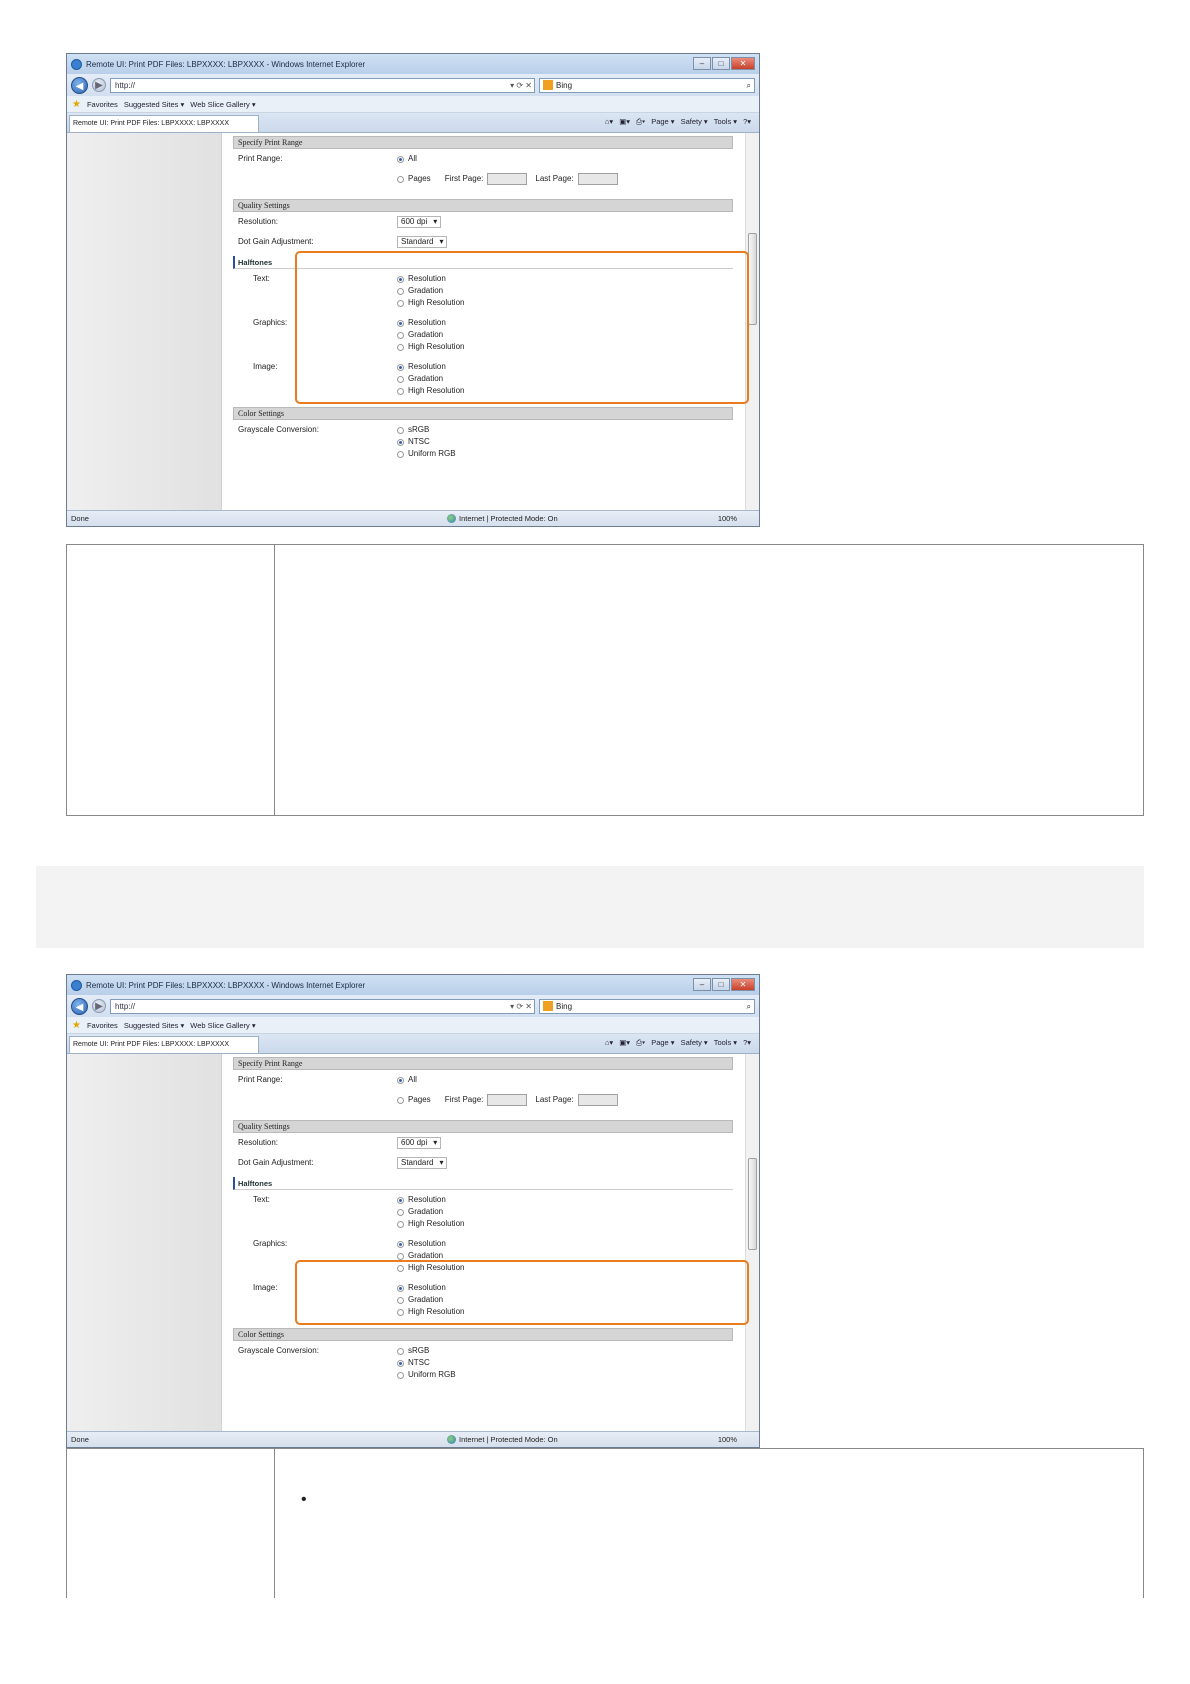  I want to click on dot-gain-label: Dot Gain Adjustment:, so click(276, 241).